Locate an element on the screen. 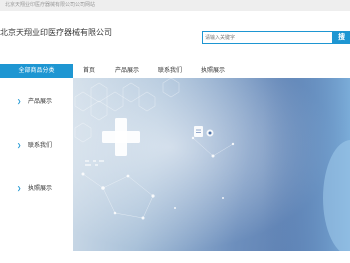 The image size is (350, 263). document-icon is located at coordinates (198, 131).